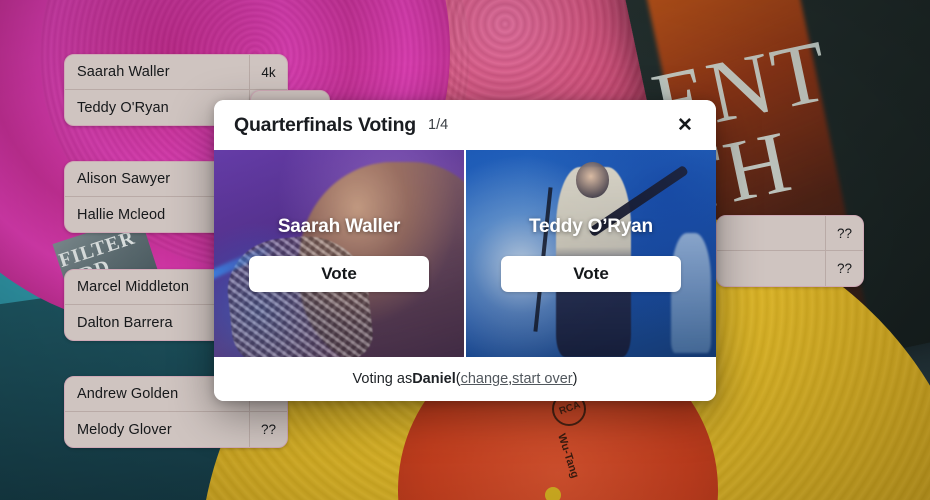 This screenshot has height=500, width=930. I want to click on vote-button-left: Vote, so click(339, 273).